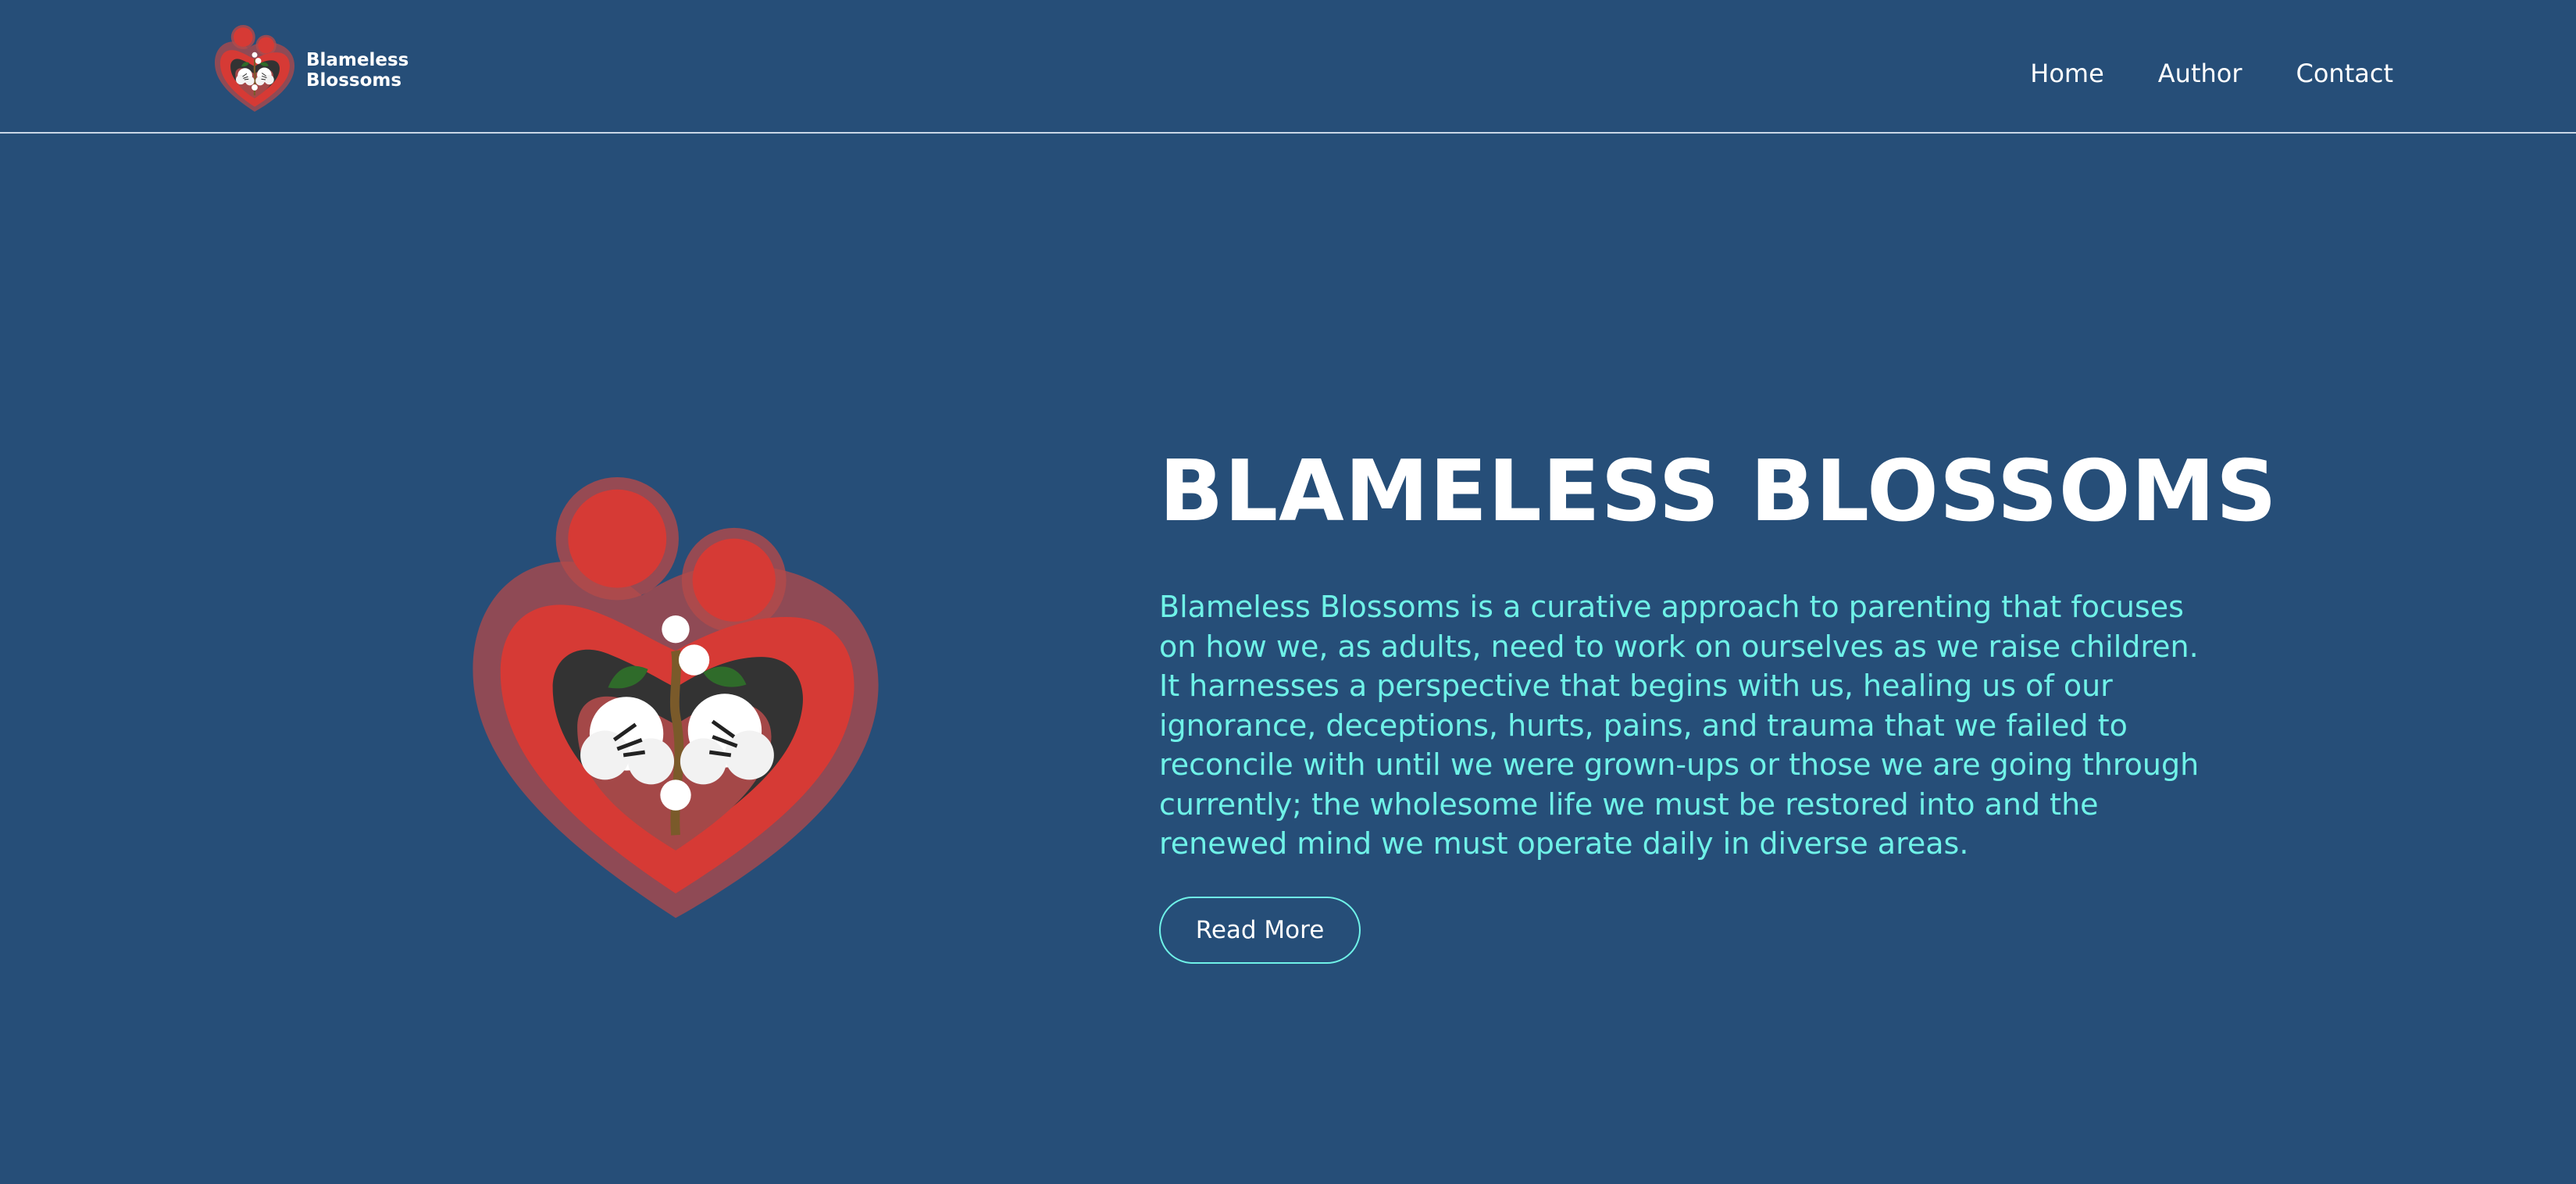  What do you see at coordinates (1260, 930) in the screenshot?
I see `read-more-button: Read More` at bounding box center [1260, 930].